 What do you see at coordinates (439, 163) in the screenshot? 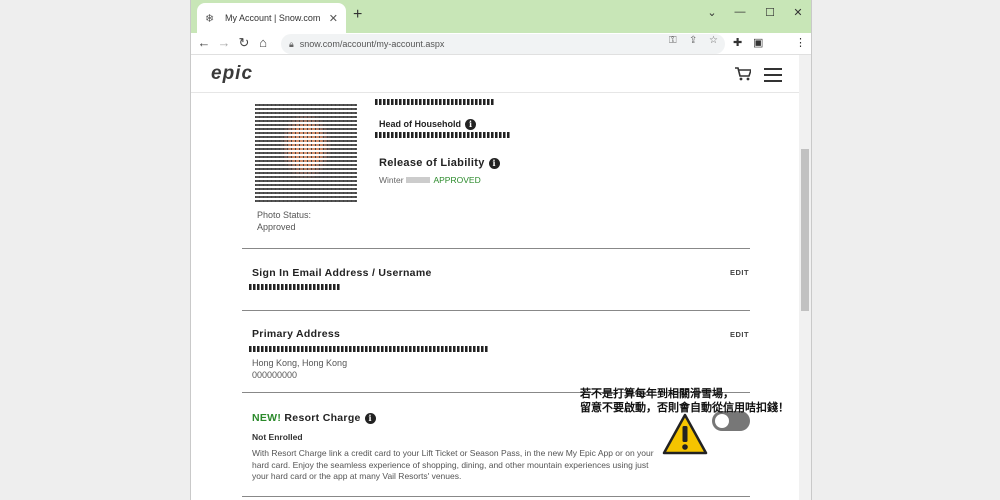
I see `release-of-liability-title: Release of Liability i` at bounding box center [439, 163].